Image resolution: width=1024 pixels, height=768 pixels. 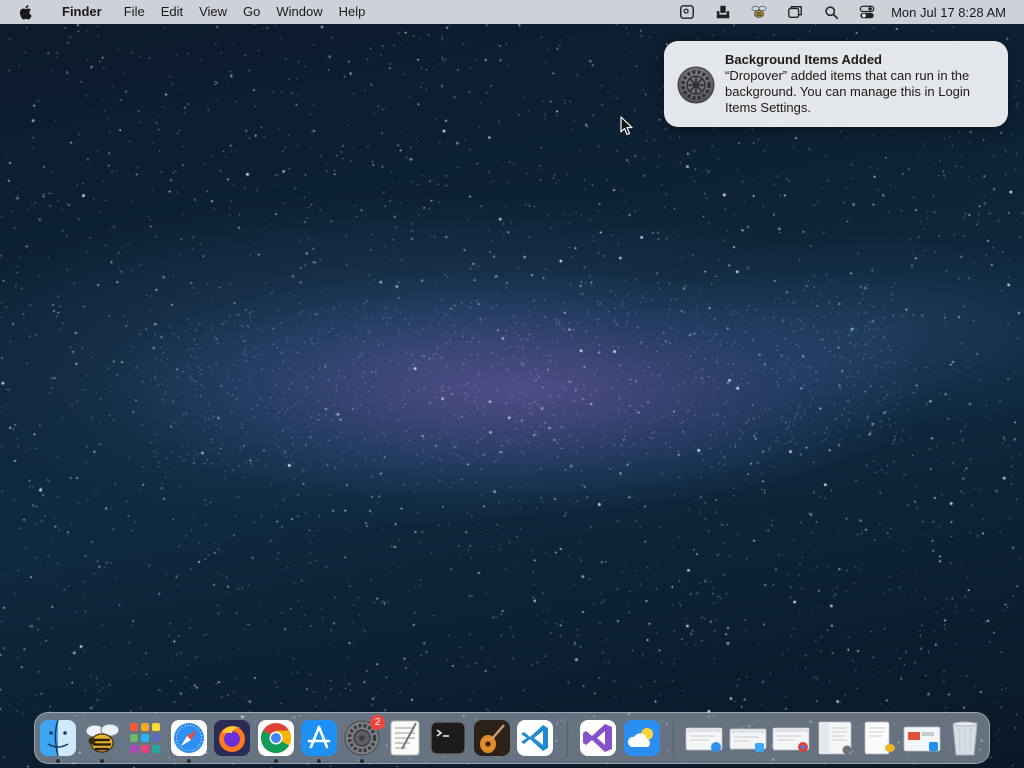 What do you see at coordinates (352, 12) in the screenshot?
I see `menu-help: Help` at bounding box center [352, 12].